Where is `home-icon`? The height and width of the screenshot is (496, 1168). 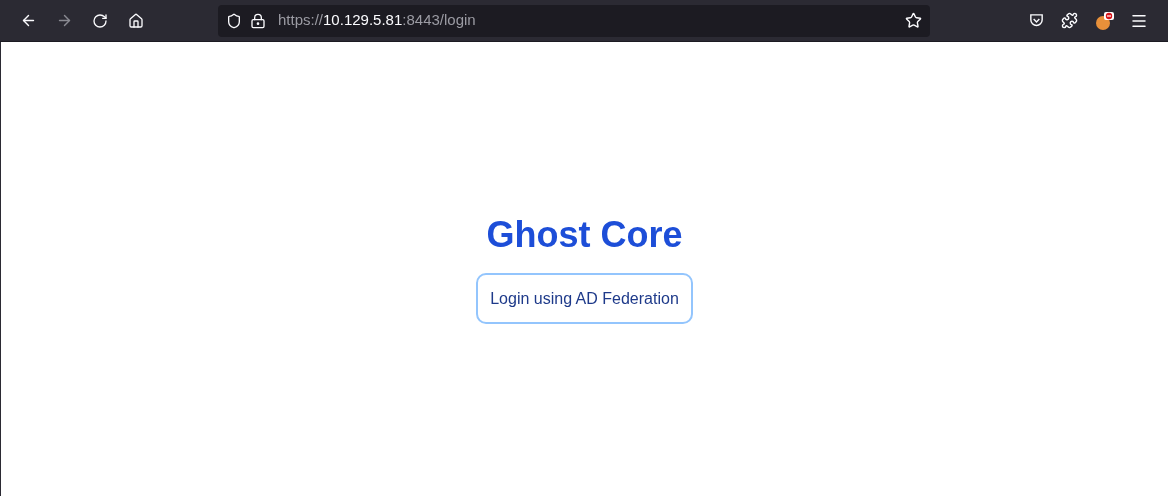 home-icon is located at coordinates (136, 20).